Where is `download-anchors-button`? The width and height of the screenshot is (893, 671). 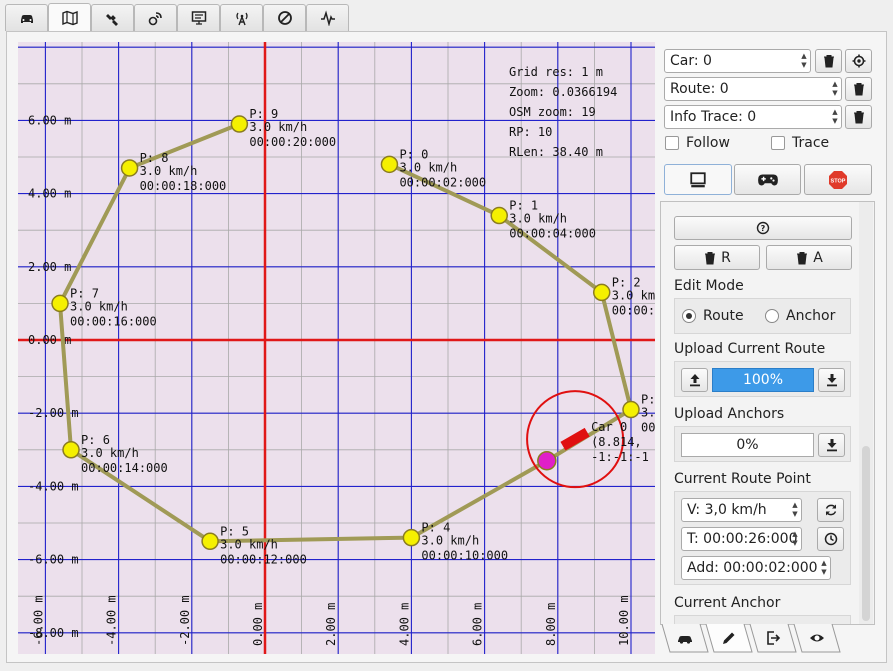 download-anchors-button is located at coordinates (831, 445).